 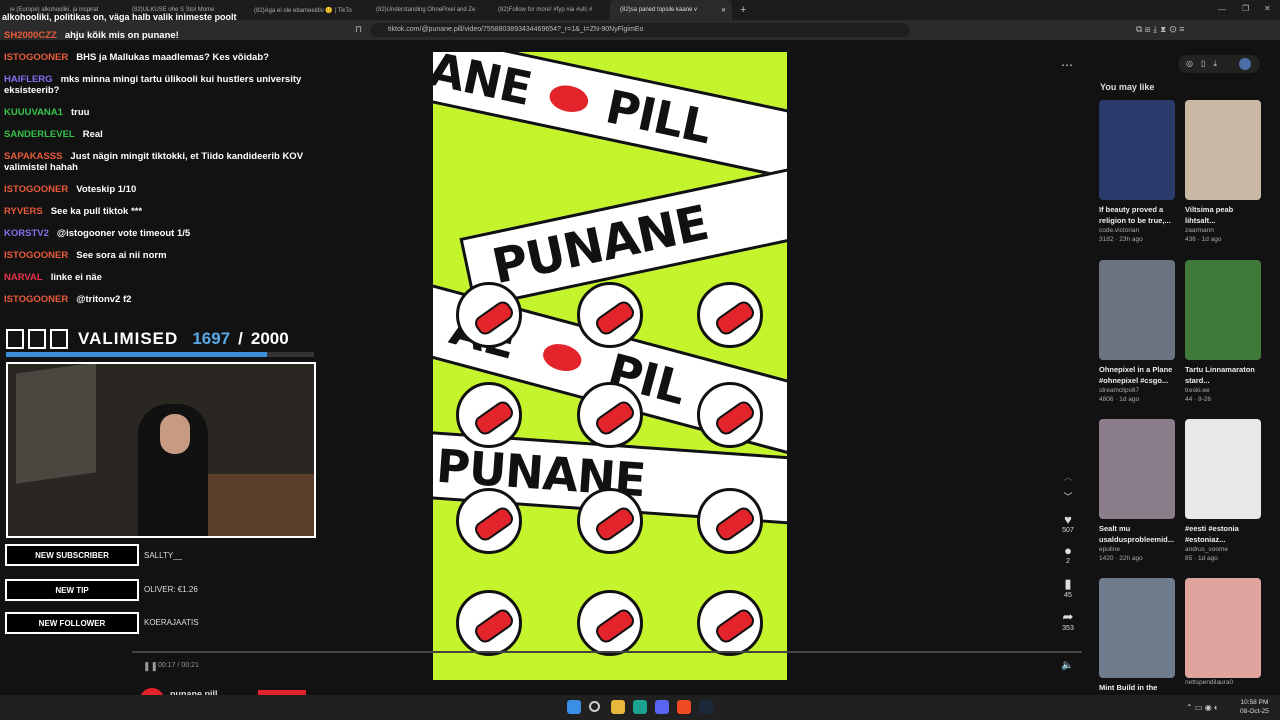 I want to click on video-card-meta: 436 · 1d ago, so click(x=1203, y=239).